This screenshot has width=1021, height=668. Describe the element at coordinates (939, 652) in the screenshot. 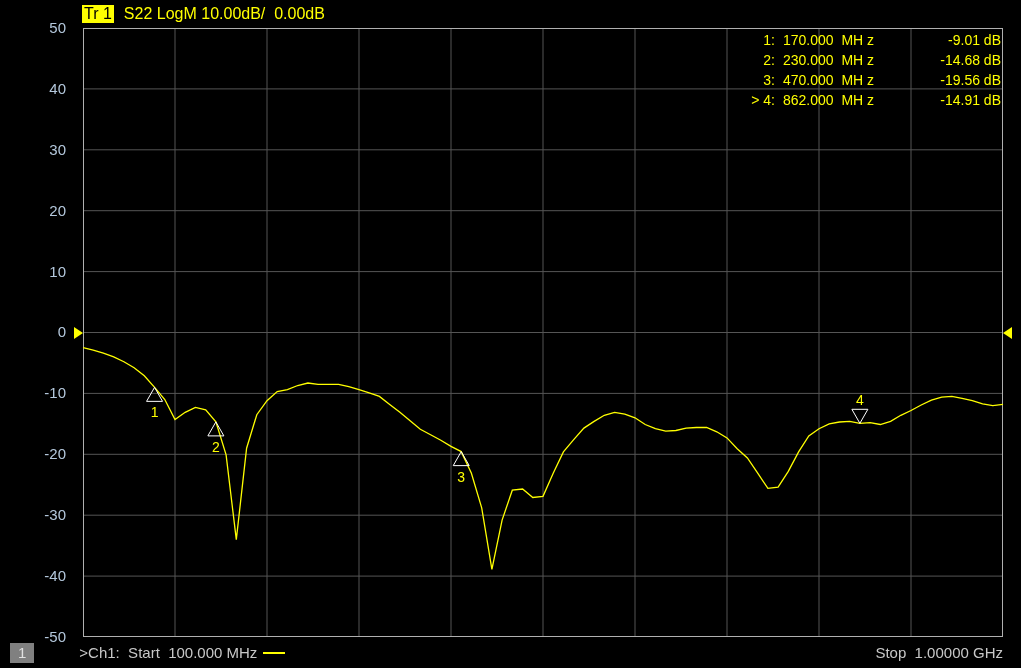

I see `stop-text: Stop 1.00000 GHz` at that location.